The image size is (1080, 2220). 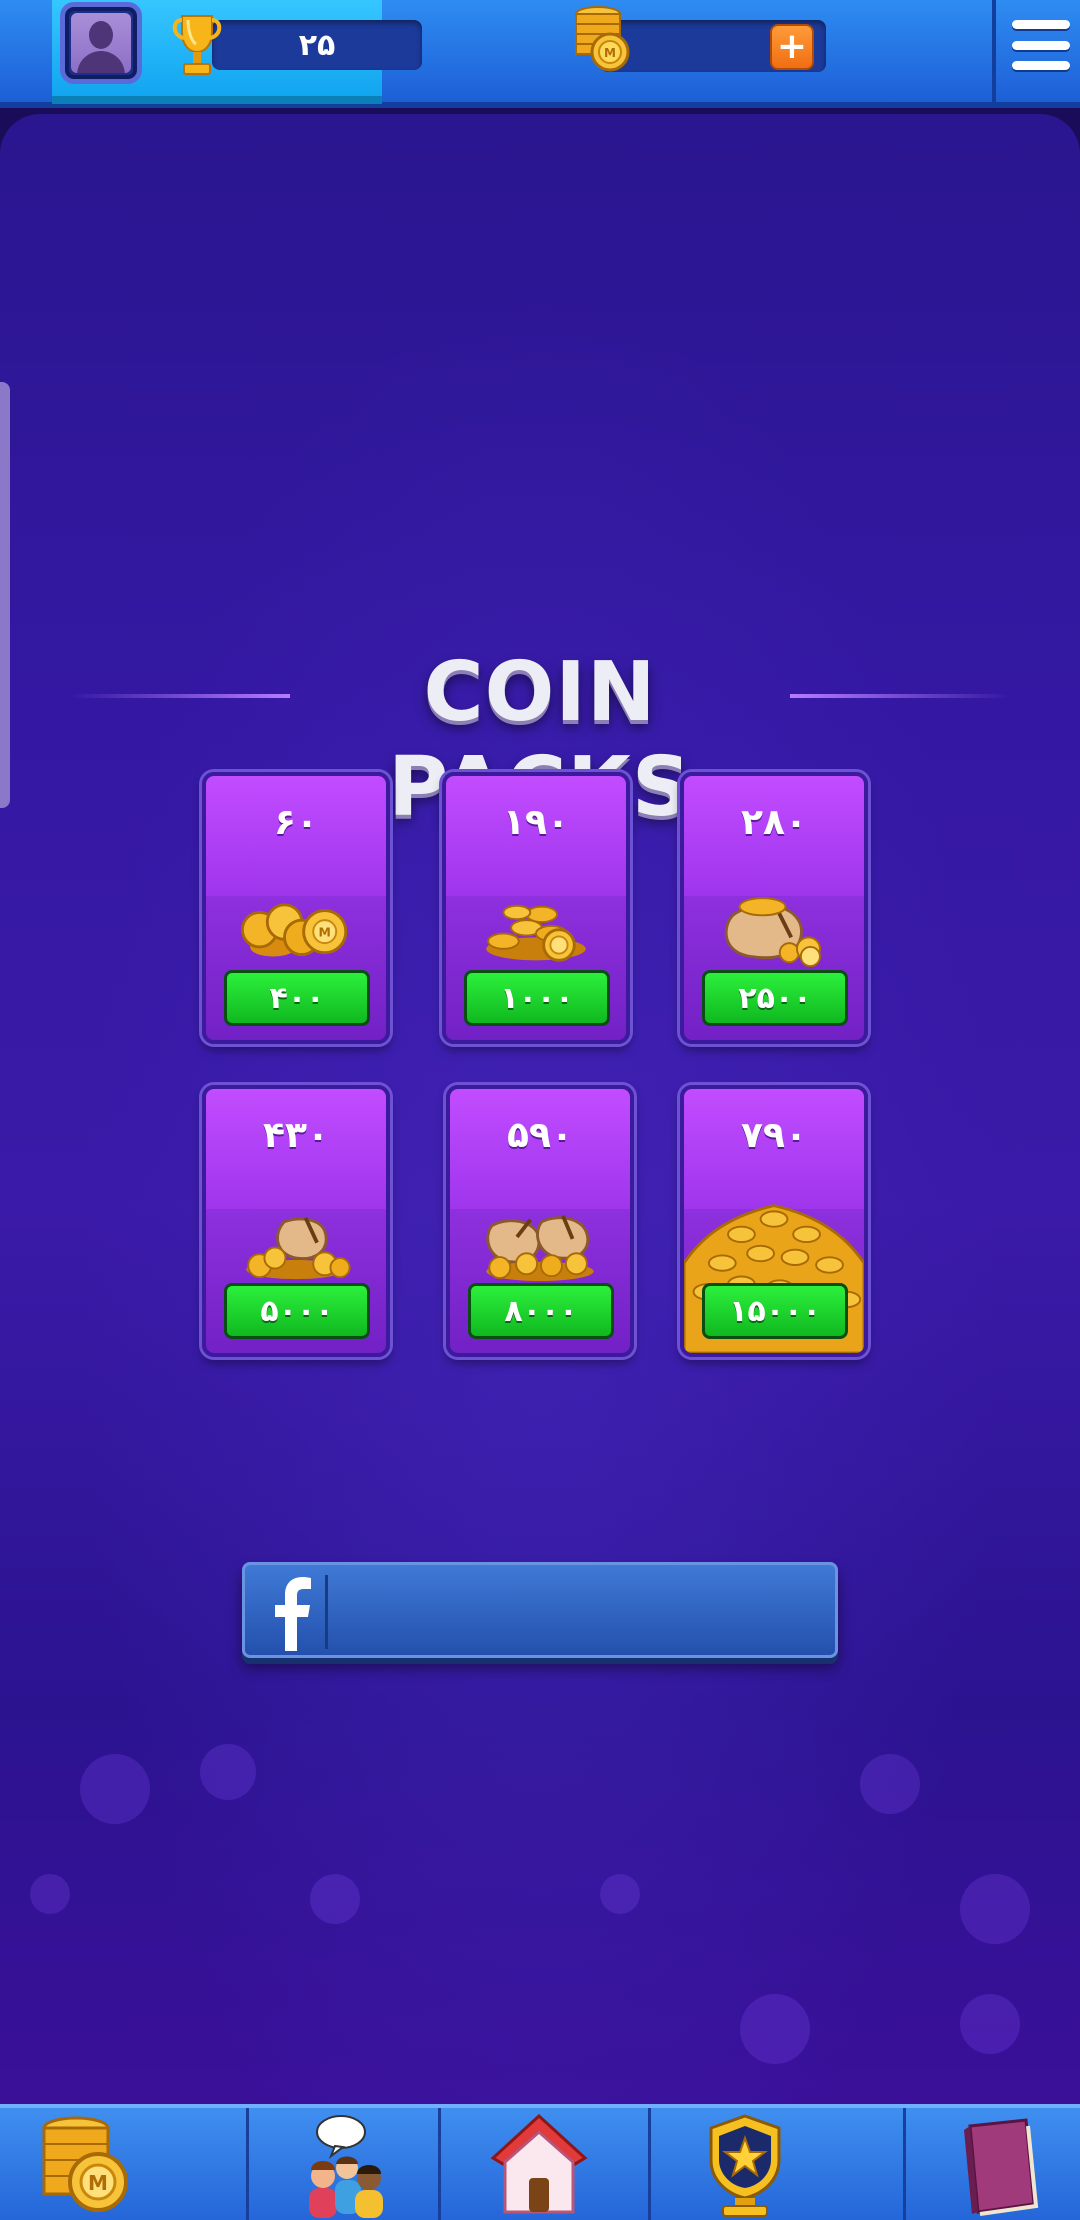 I want to click on home-icon, so click(x=539, y=2163).